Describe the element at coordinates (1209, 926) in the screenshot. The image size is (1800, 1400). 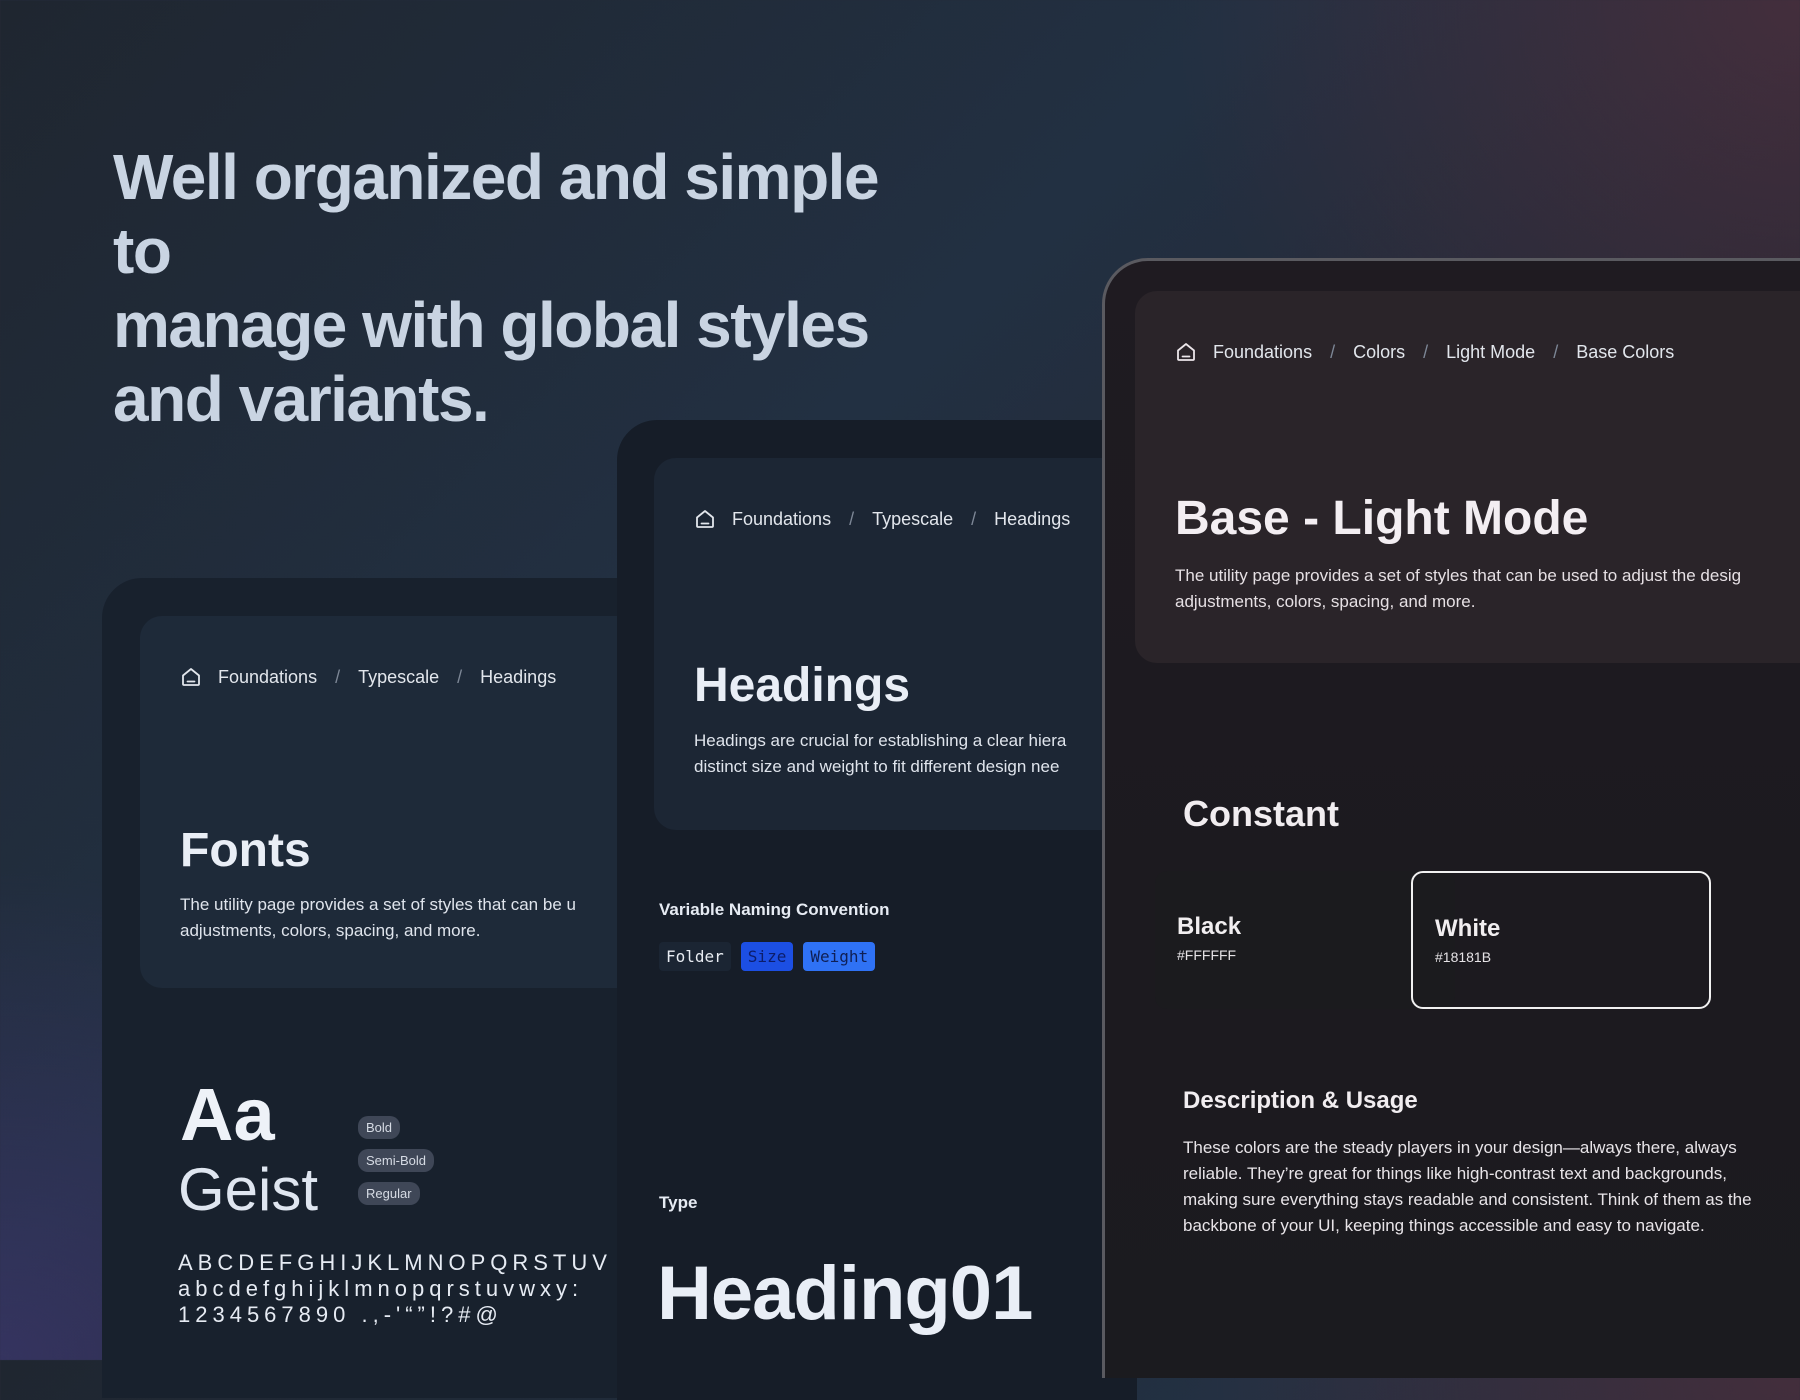
I see `swatch-name: Black` at that location.